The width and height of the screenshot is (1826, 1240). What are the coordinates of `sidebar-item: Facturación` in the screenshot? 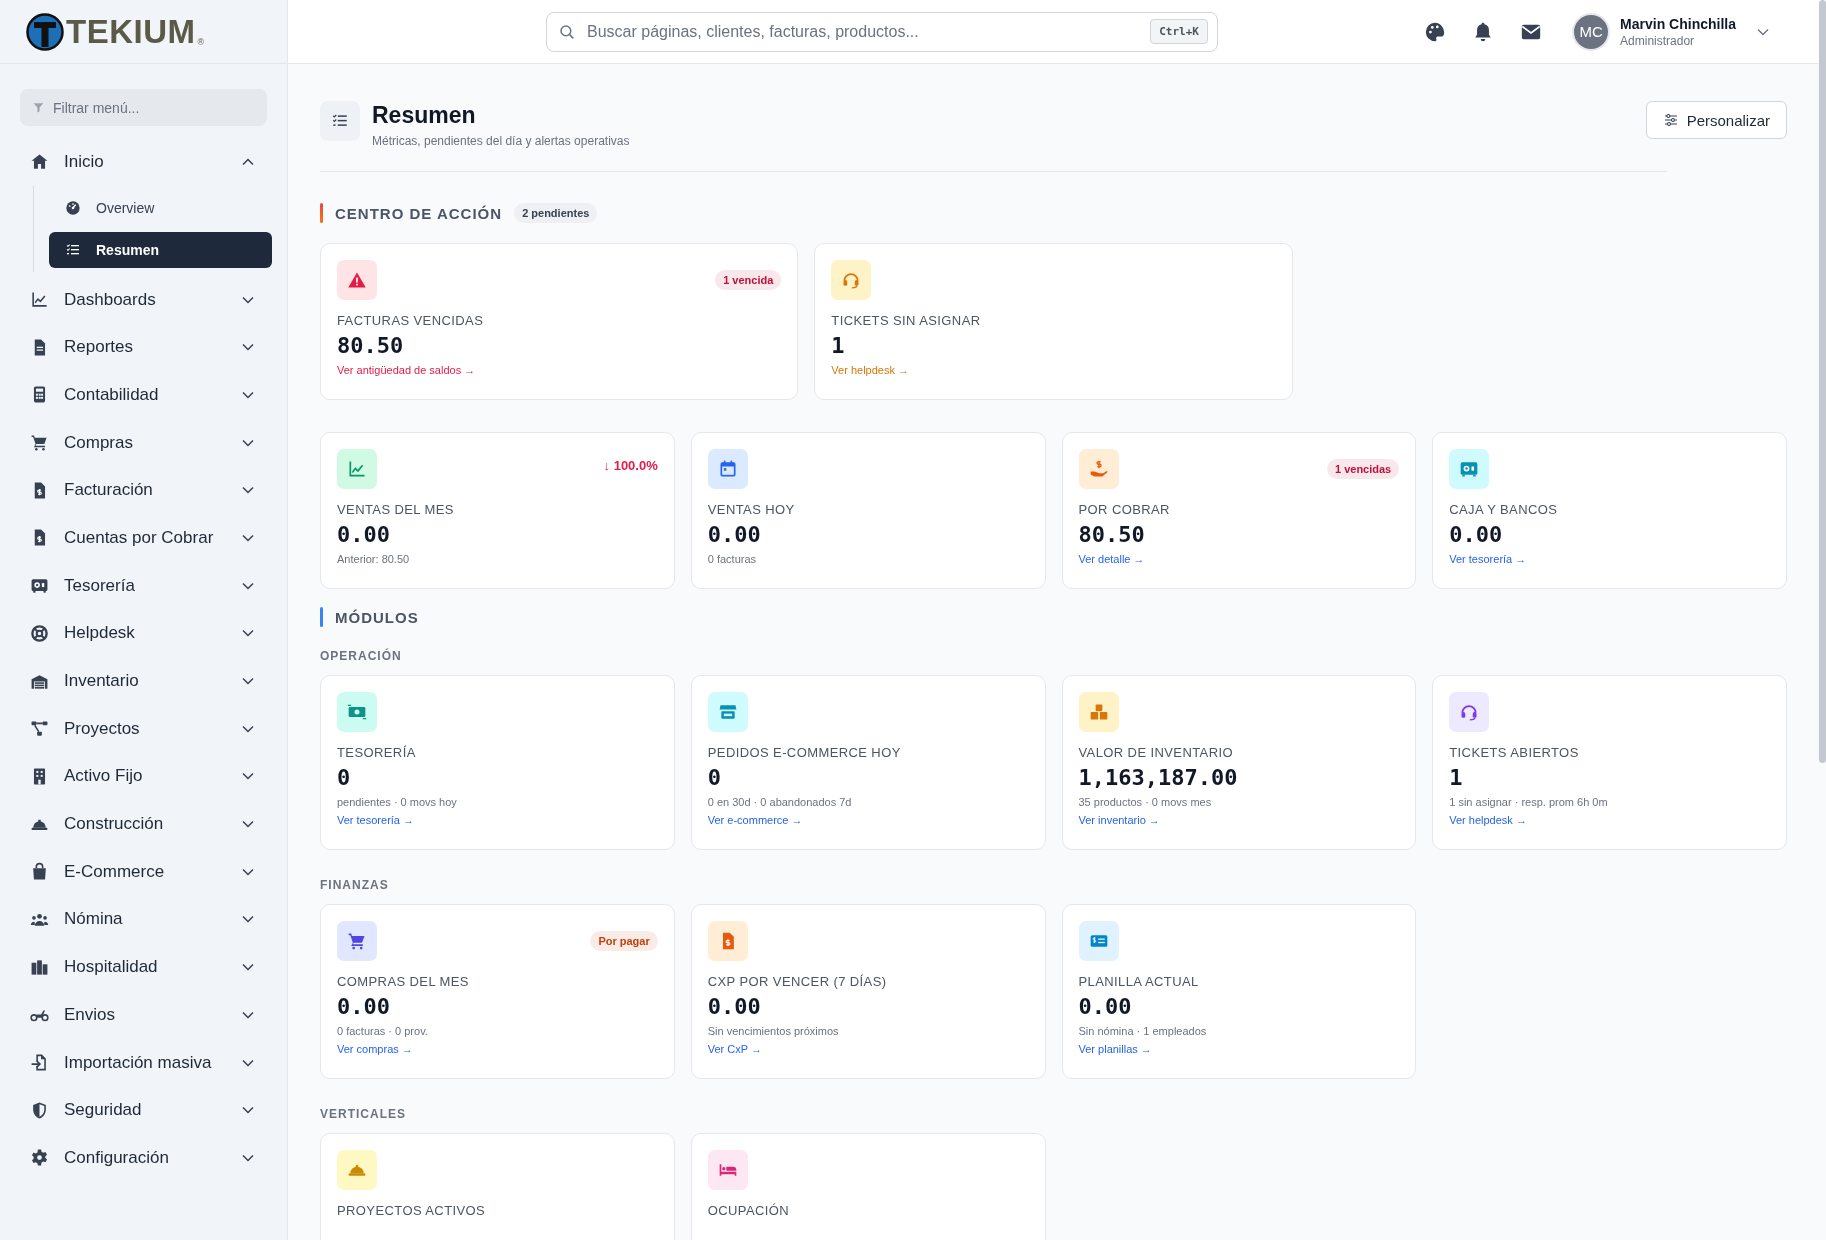 It's located at (150, 490).